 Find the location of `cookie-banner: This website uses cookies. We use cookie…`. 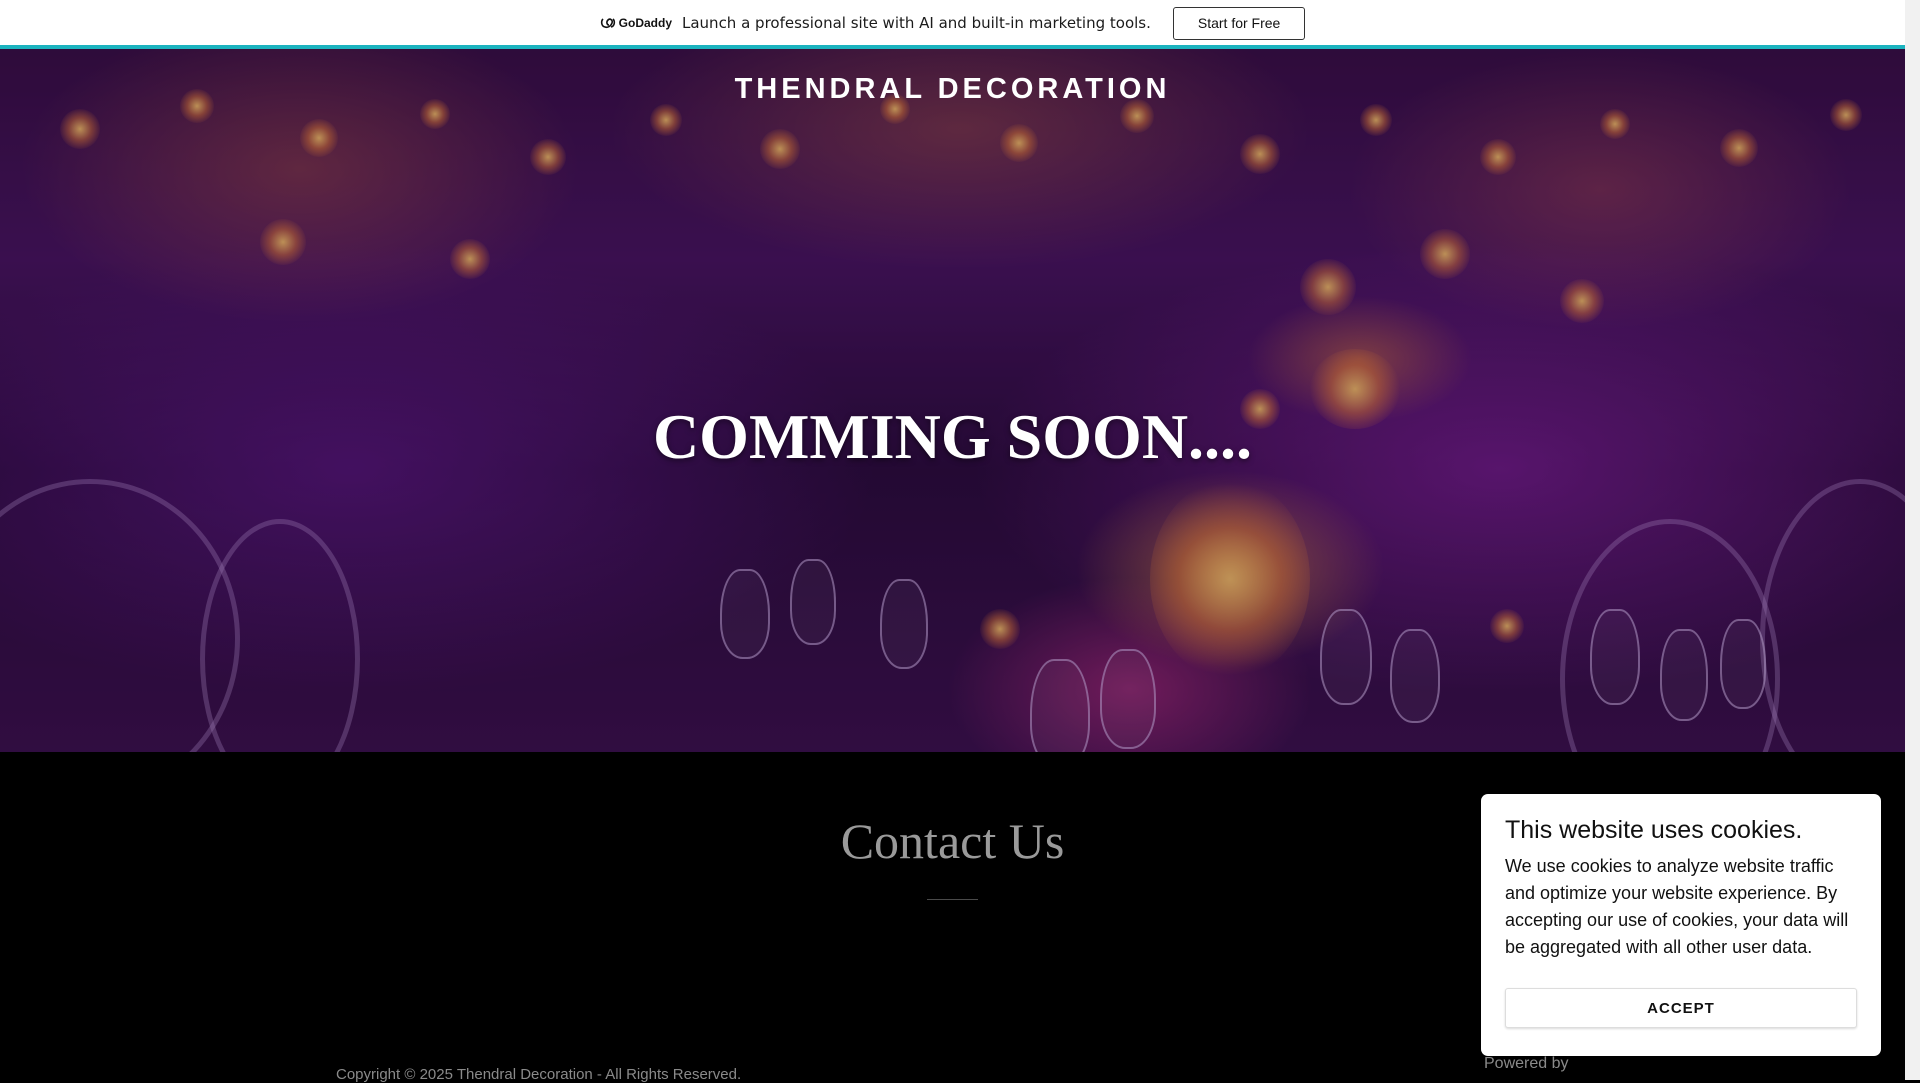

cookie-banner: This website uses cookies. We use cookie… is located at coordinates (1681, 925).